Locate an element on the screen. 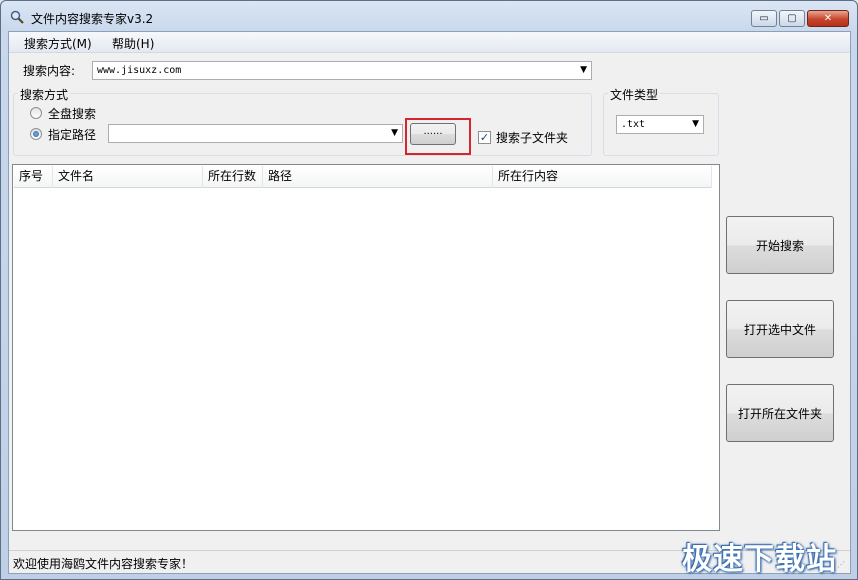  start-search-button: 开始搜索 is located at coordinates (780, 245).